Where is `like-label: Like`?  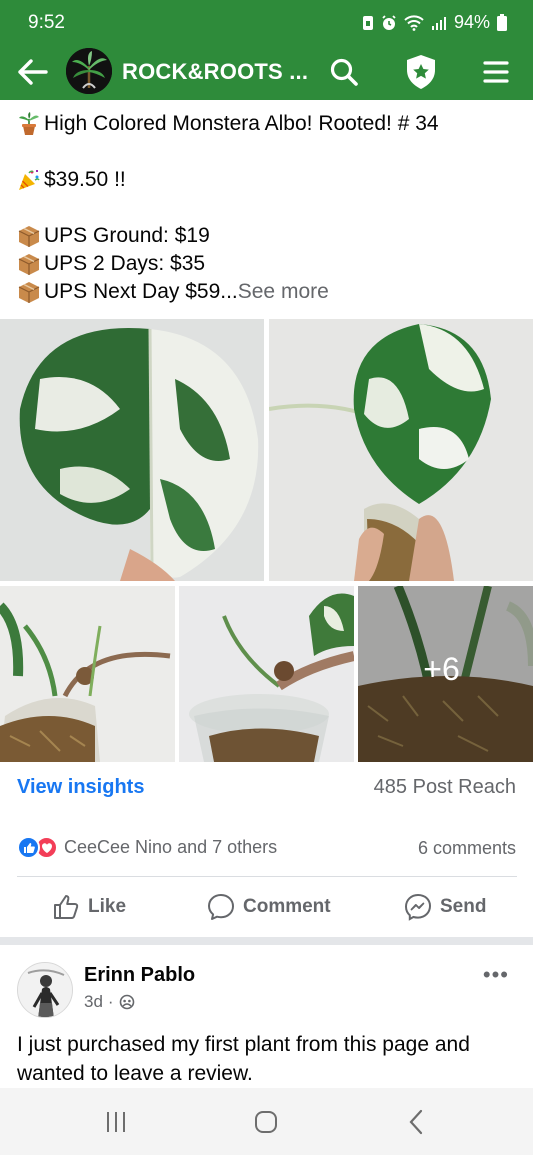 like-label: Like is located at coordinates (107, 906).